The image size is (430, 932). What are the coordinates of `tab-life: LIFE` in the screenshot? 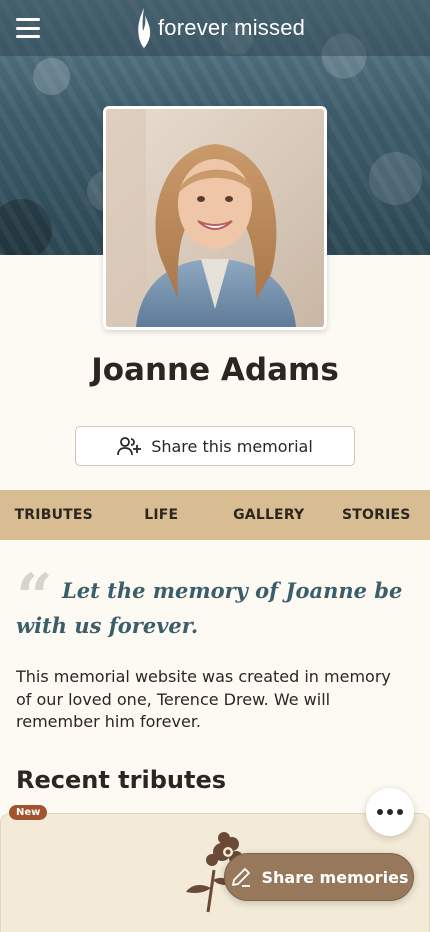 It's located at (162, 515).